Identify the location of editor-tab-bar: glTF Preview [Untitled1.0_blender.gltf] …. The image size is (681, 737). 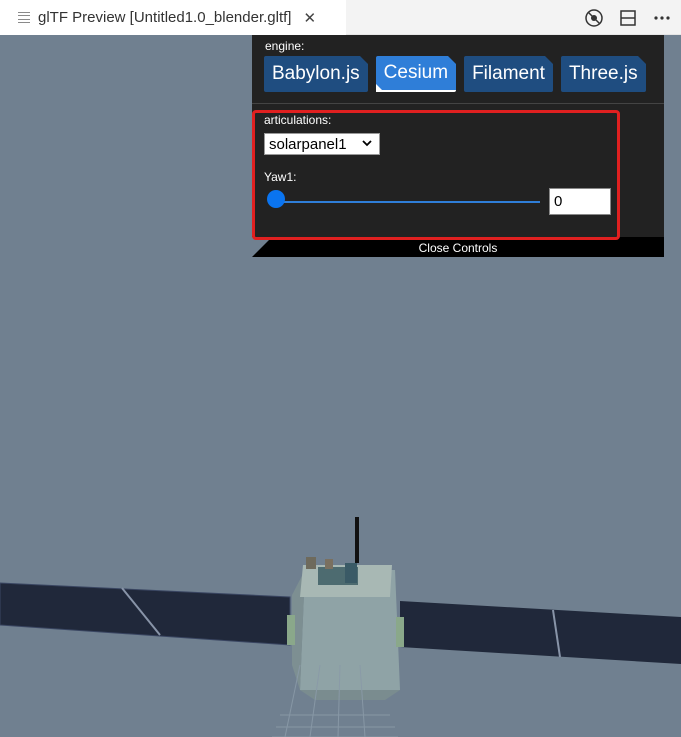
(340, 17).